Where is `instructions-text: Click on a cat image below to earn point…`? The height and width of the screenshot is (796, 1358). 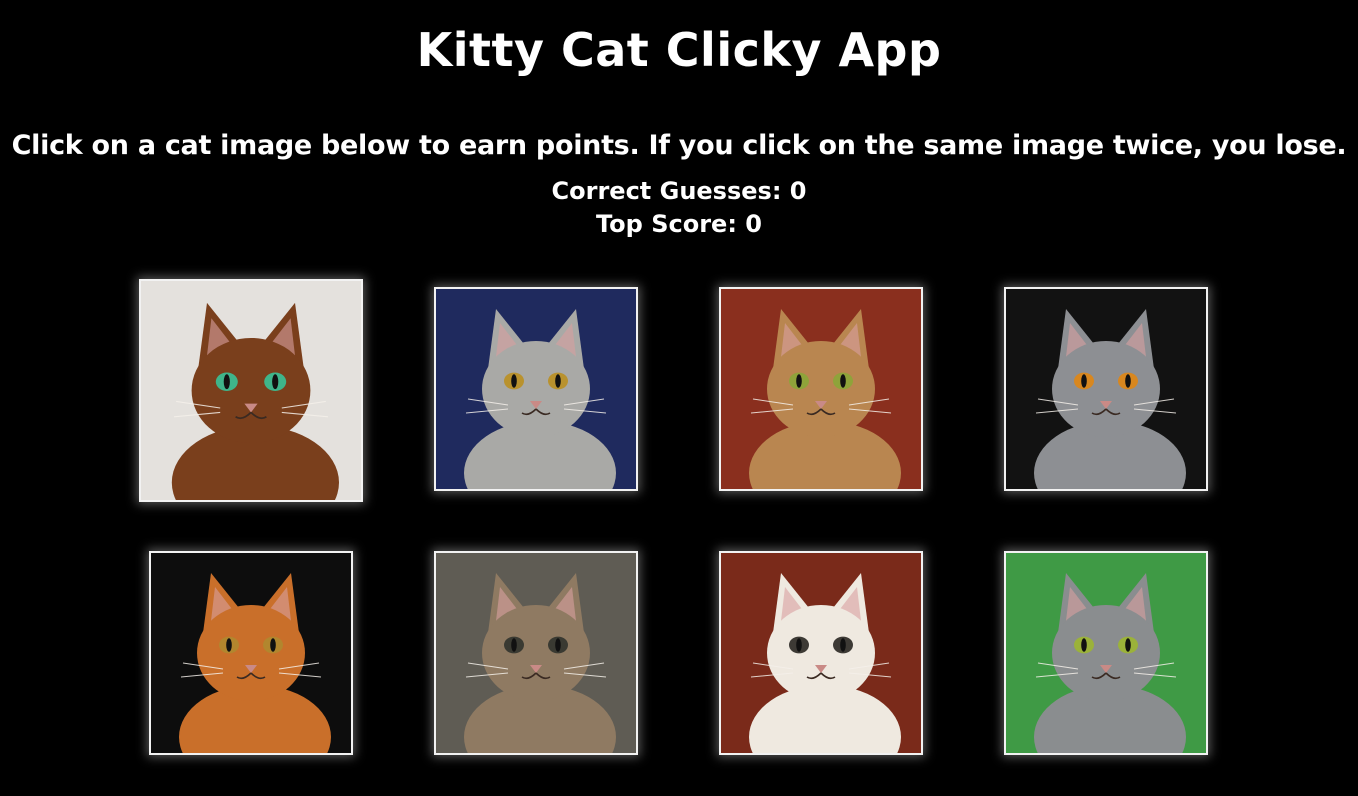 instructions-text: Click on a cat image below to earn point… is located at coordinates (679, 145).